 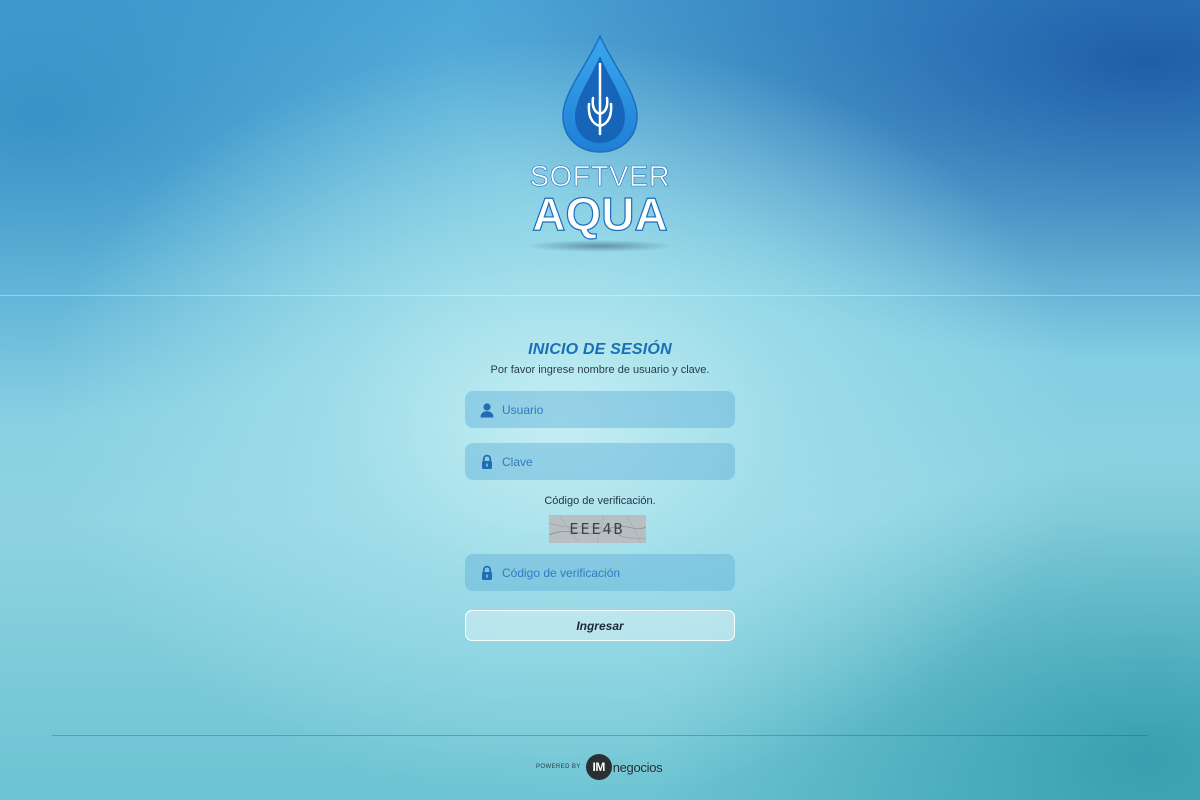 I want to click on user-icon, so click(x=487, y=410).